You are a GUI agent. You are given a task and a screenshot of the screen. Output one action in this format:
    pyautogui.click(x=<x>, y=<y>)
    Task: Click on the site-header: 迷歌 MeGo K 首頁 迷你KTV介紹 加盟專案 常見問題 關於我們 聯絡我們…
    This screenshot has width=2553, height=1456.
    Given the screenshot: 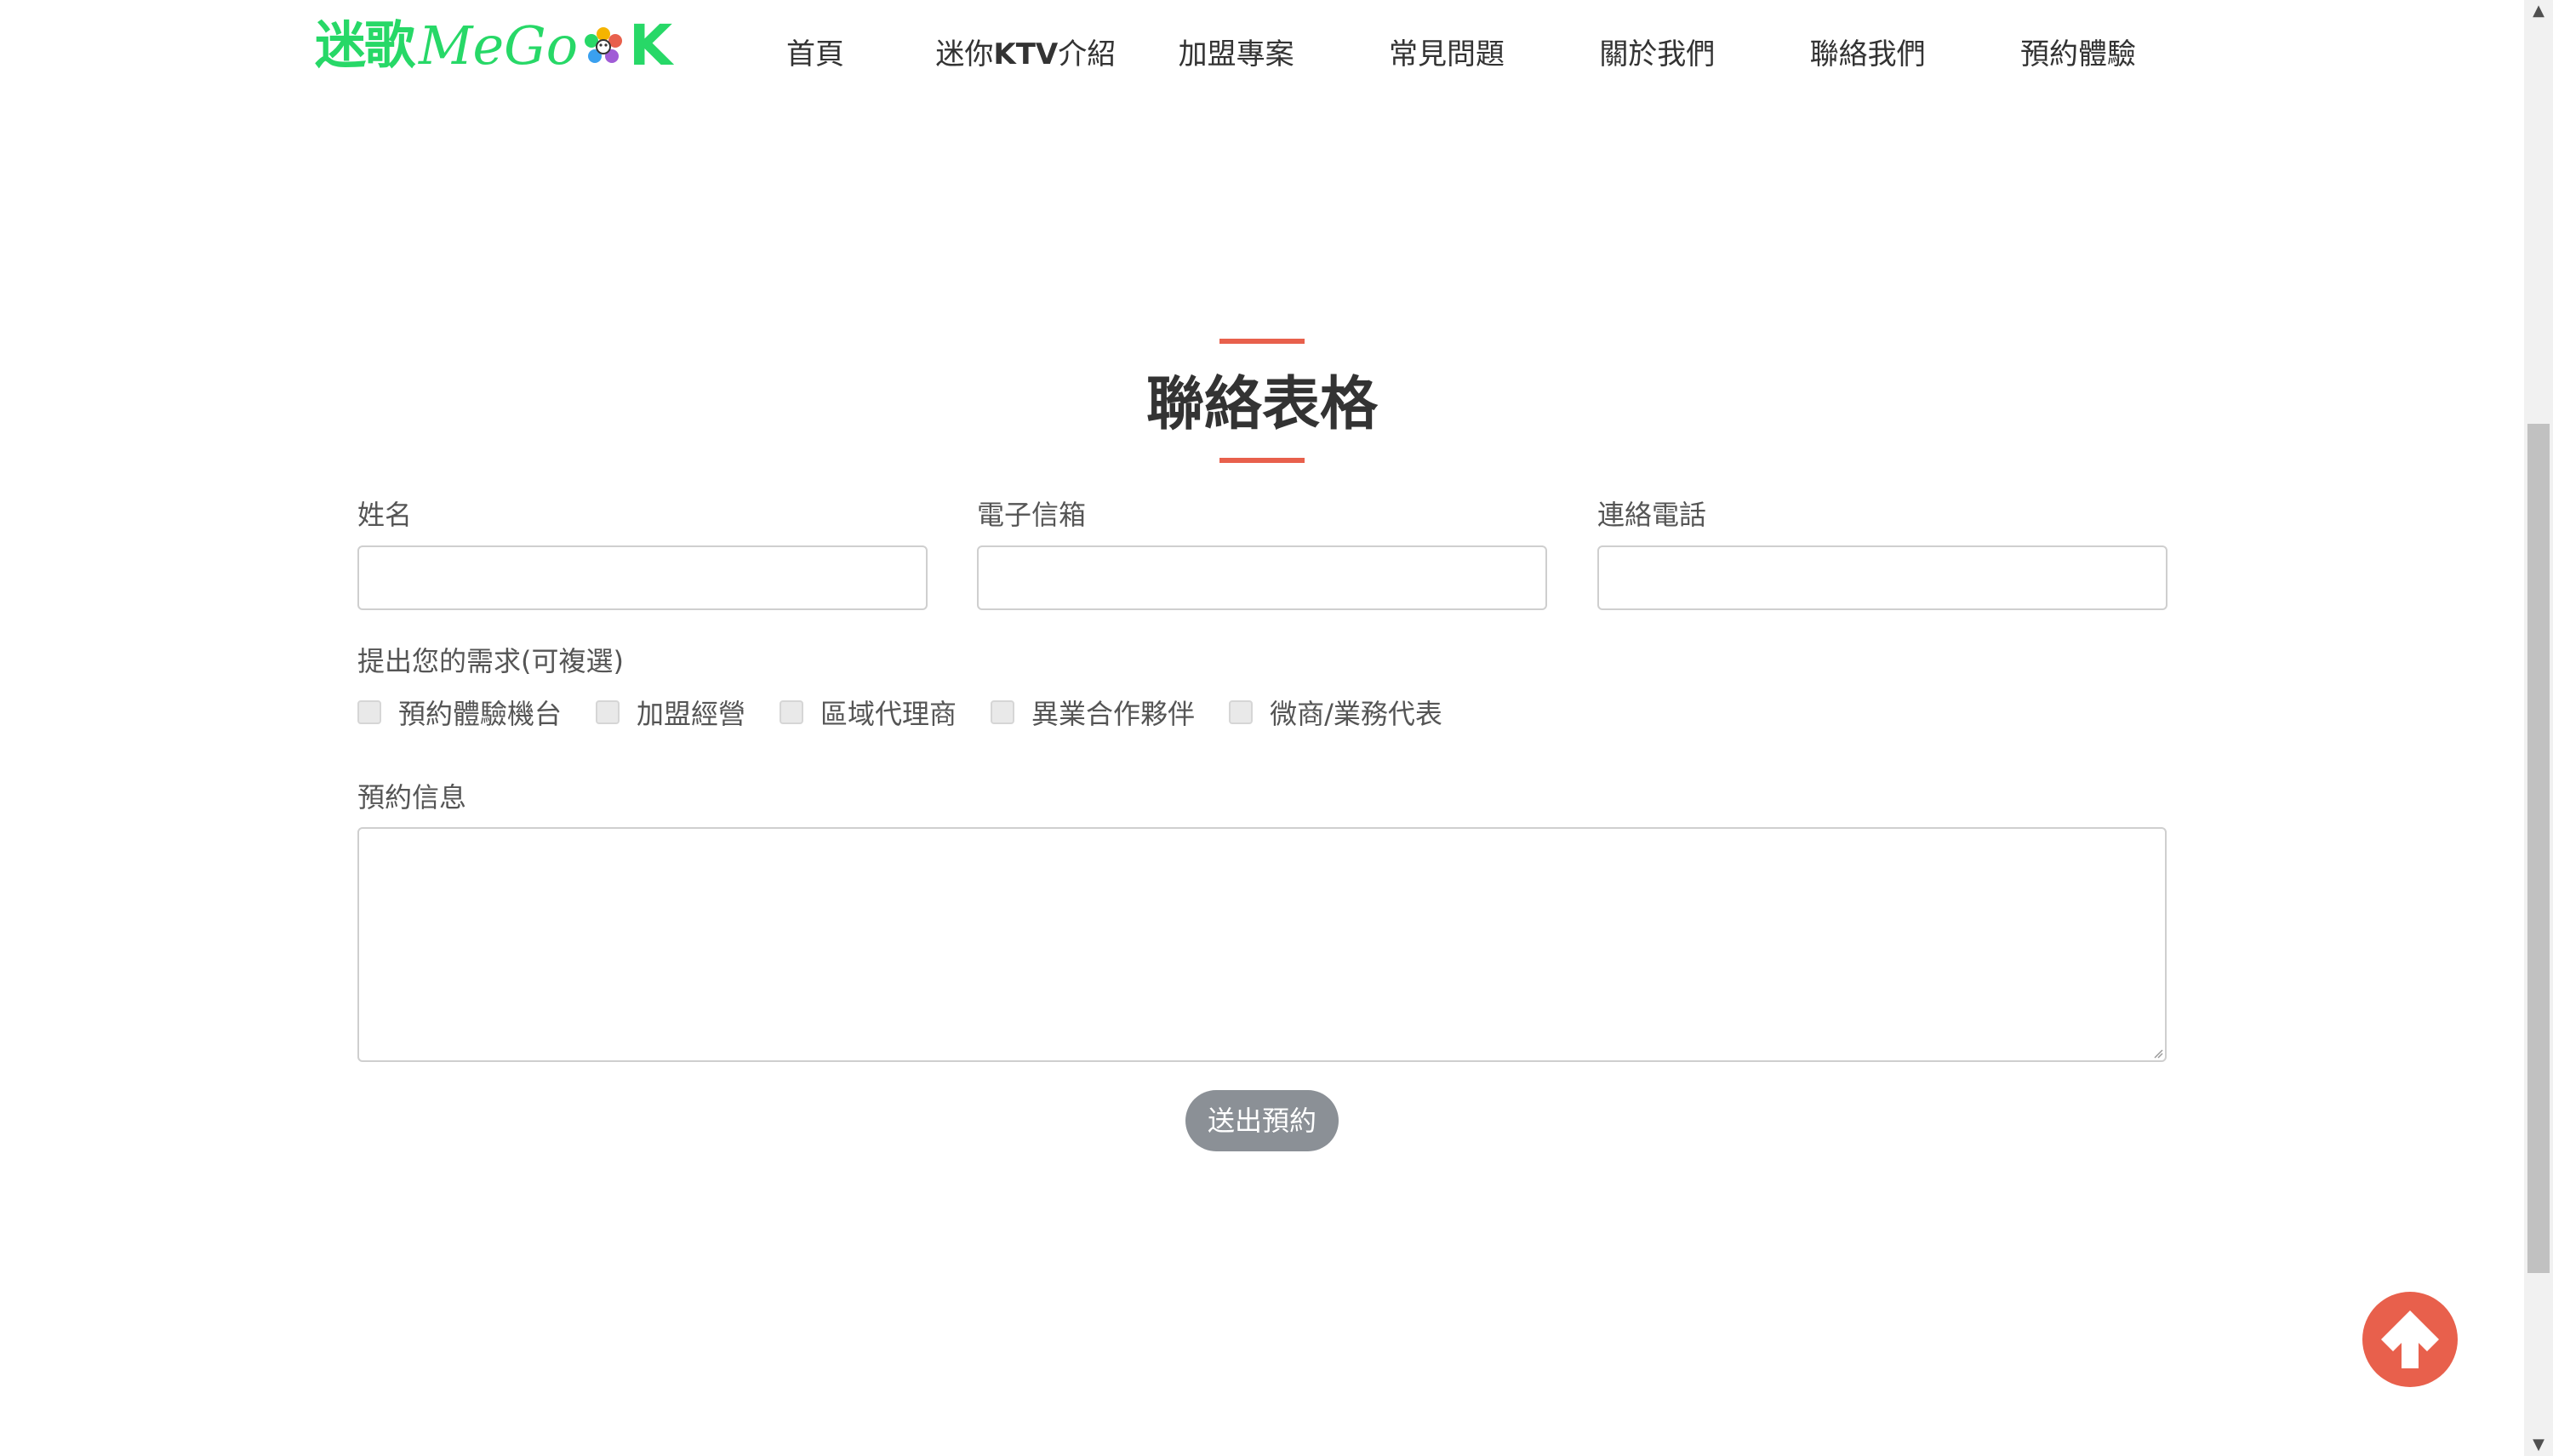 What is the action you would take?
    pyautogui.click(x=1262, y=51)
    